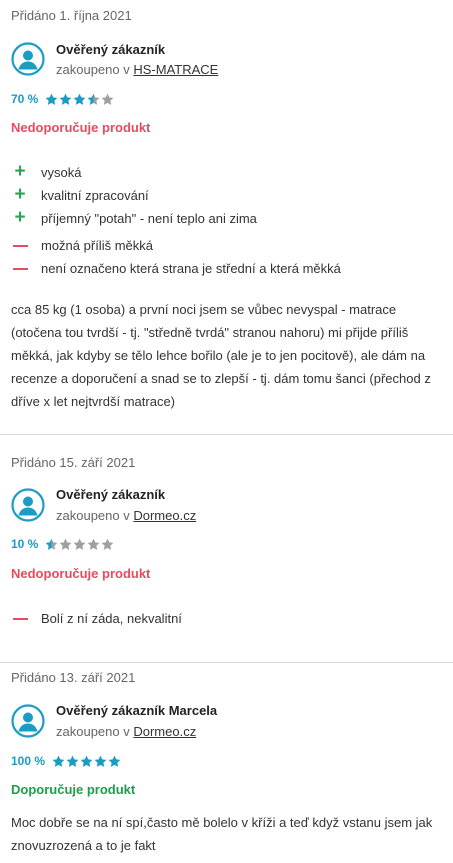  I want to click on con-text: Bolí z ní záda, nekvalitní, so click(111, 618).